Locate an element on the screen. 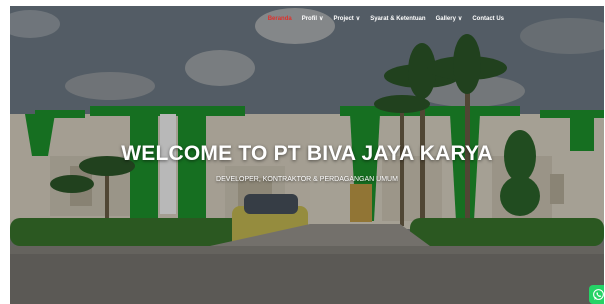  nav-item-syarat-ketentuan: Syarat & Ketentuan is located at coordinates (397, 19).